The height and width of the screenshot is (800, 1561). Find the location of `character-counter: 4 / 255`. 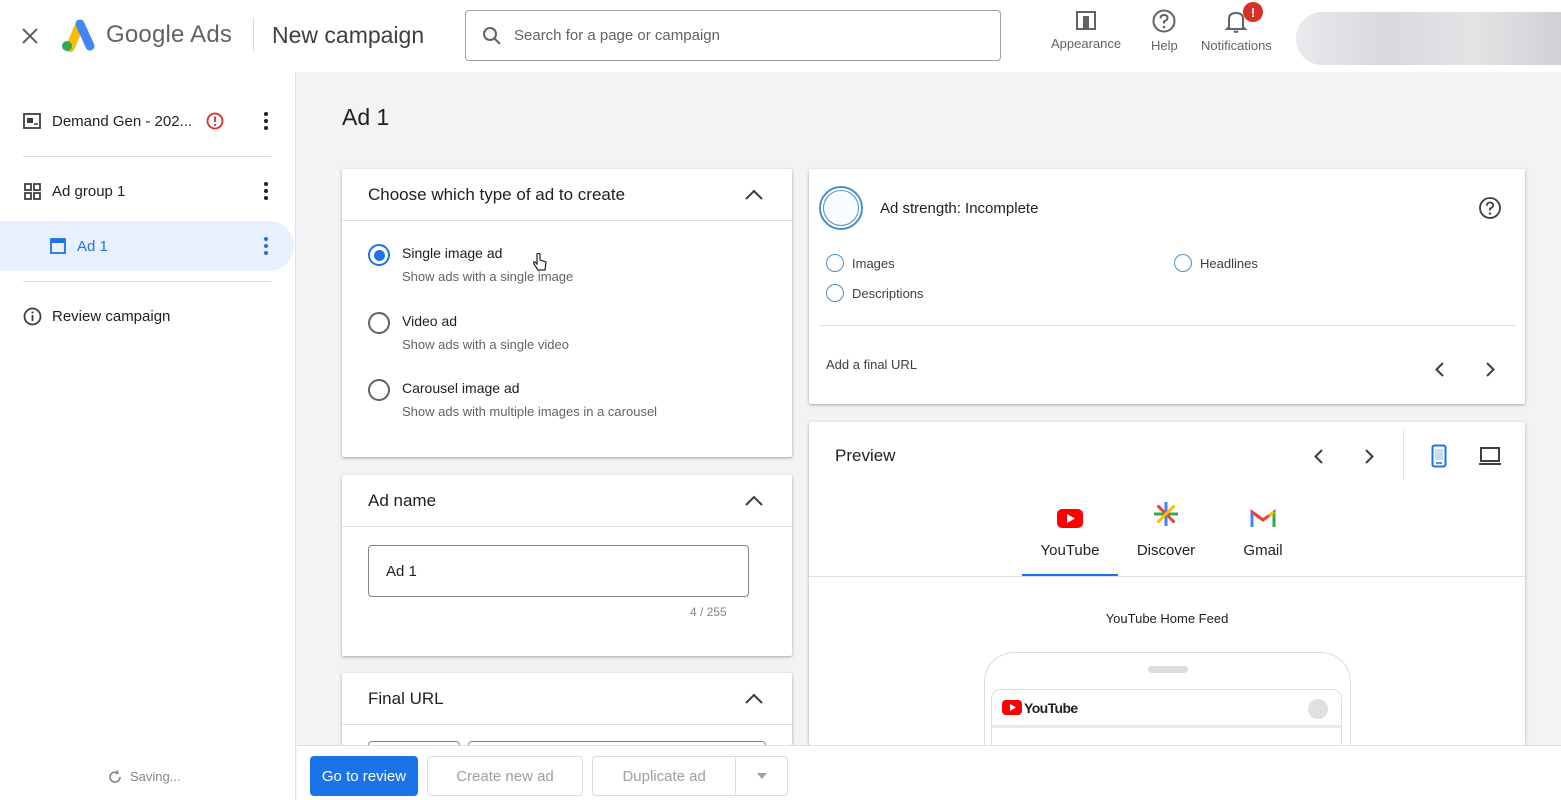

character-counter: 4 / 255 is located at coordinates (708, 612).